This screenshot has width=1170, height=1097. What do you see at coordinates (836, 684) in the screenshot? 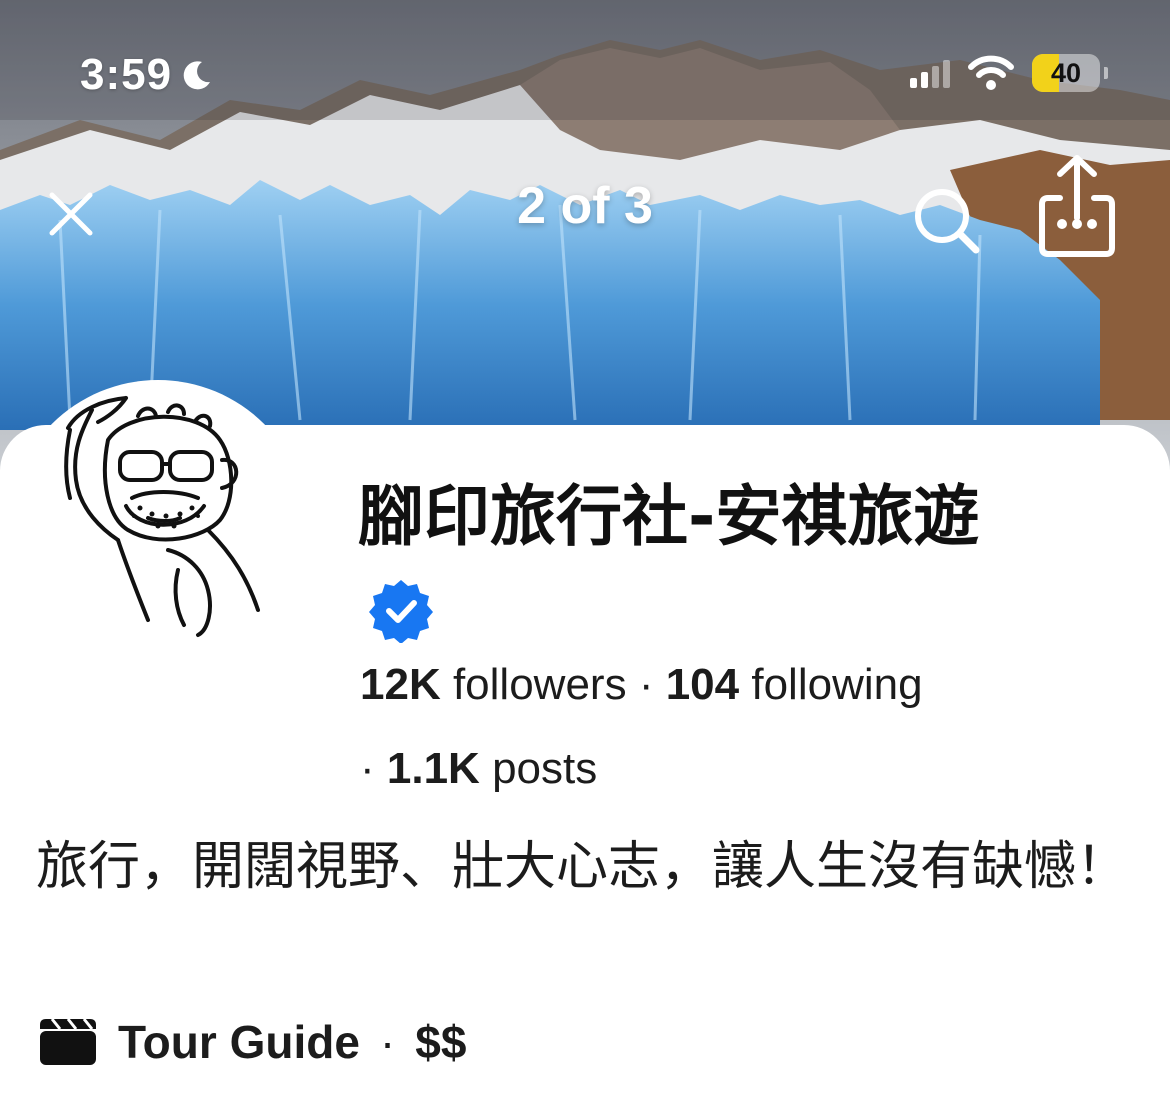
I see `following-label: following` at bounding box center [836, 684].